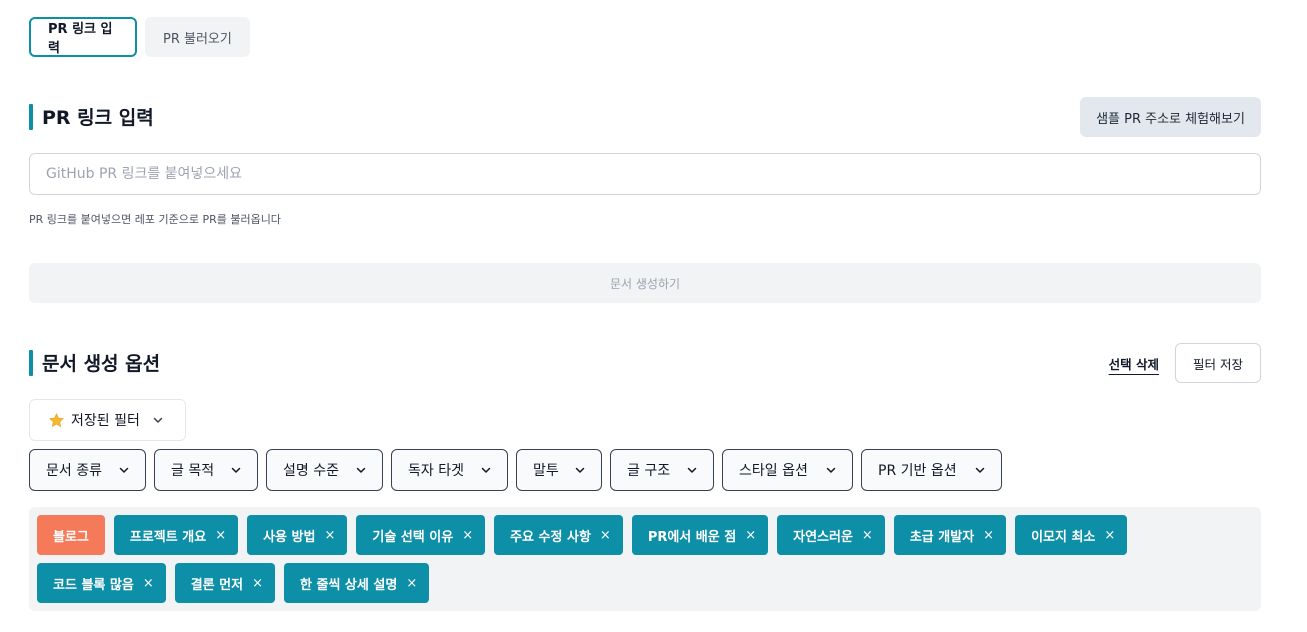 The image size is (1307, 632). I want to click on dropdown-label: 글 목적, so click(193, 471).